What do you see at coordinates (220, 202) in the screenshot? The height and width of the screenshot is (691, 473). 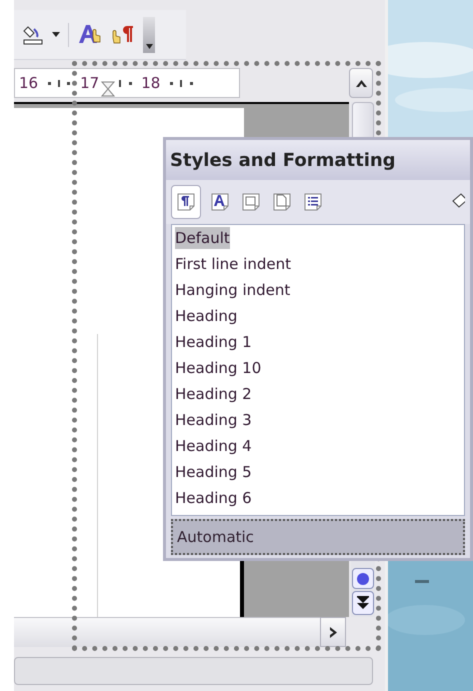 I see `character-style-icon` at bounding box center [220, 202].